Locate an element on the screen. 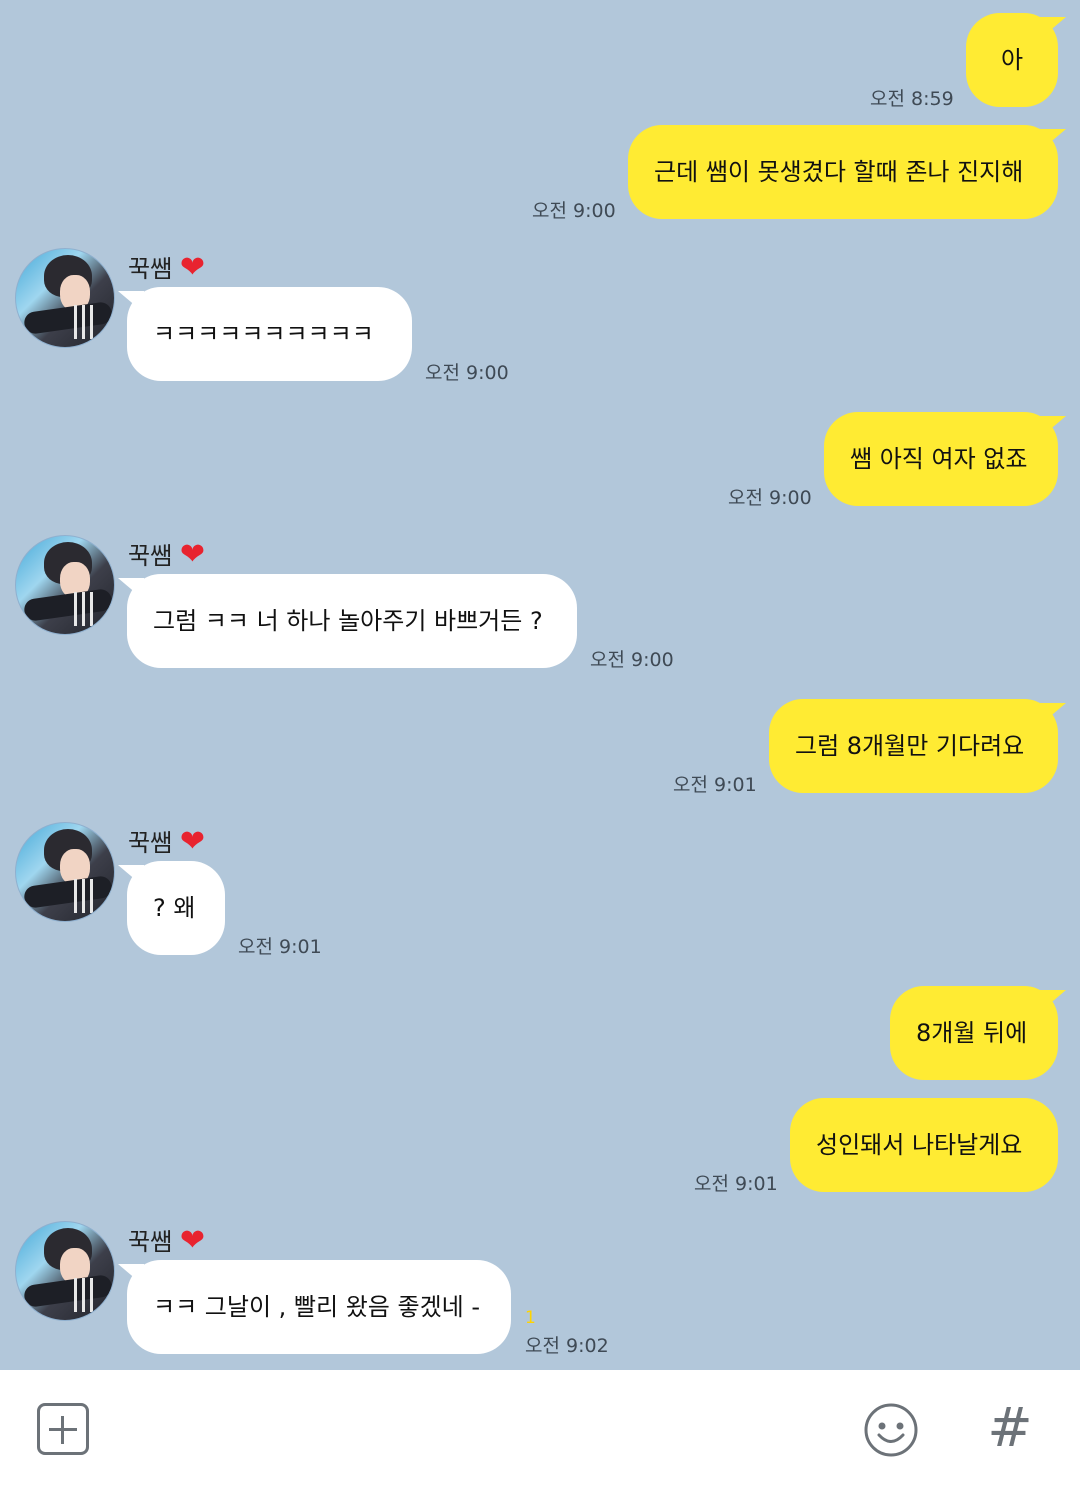 The width and height of the screenshot is (1080, 1495). message-text: 8개월 뒤에 is located at coordinates (972, 1033).